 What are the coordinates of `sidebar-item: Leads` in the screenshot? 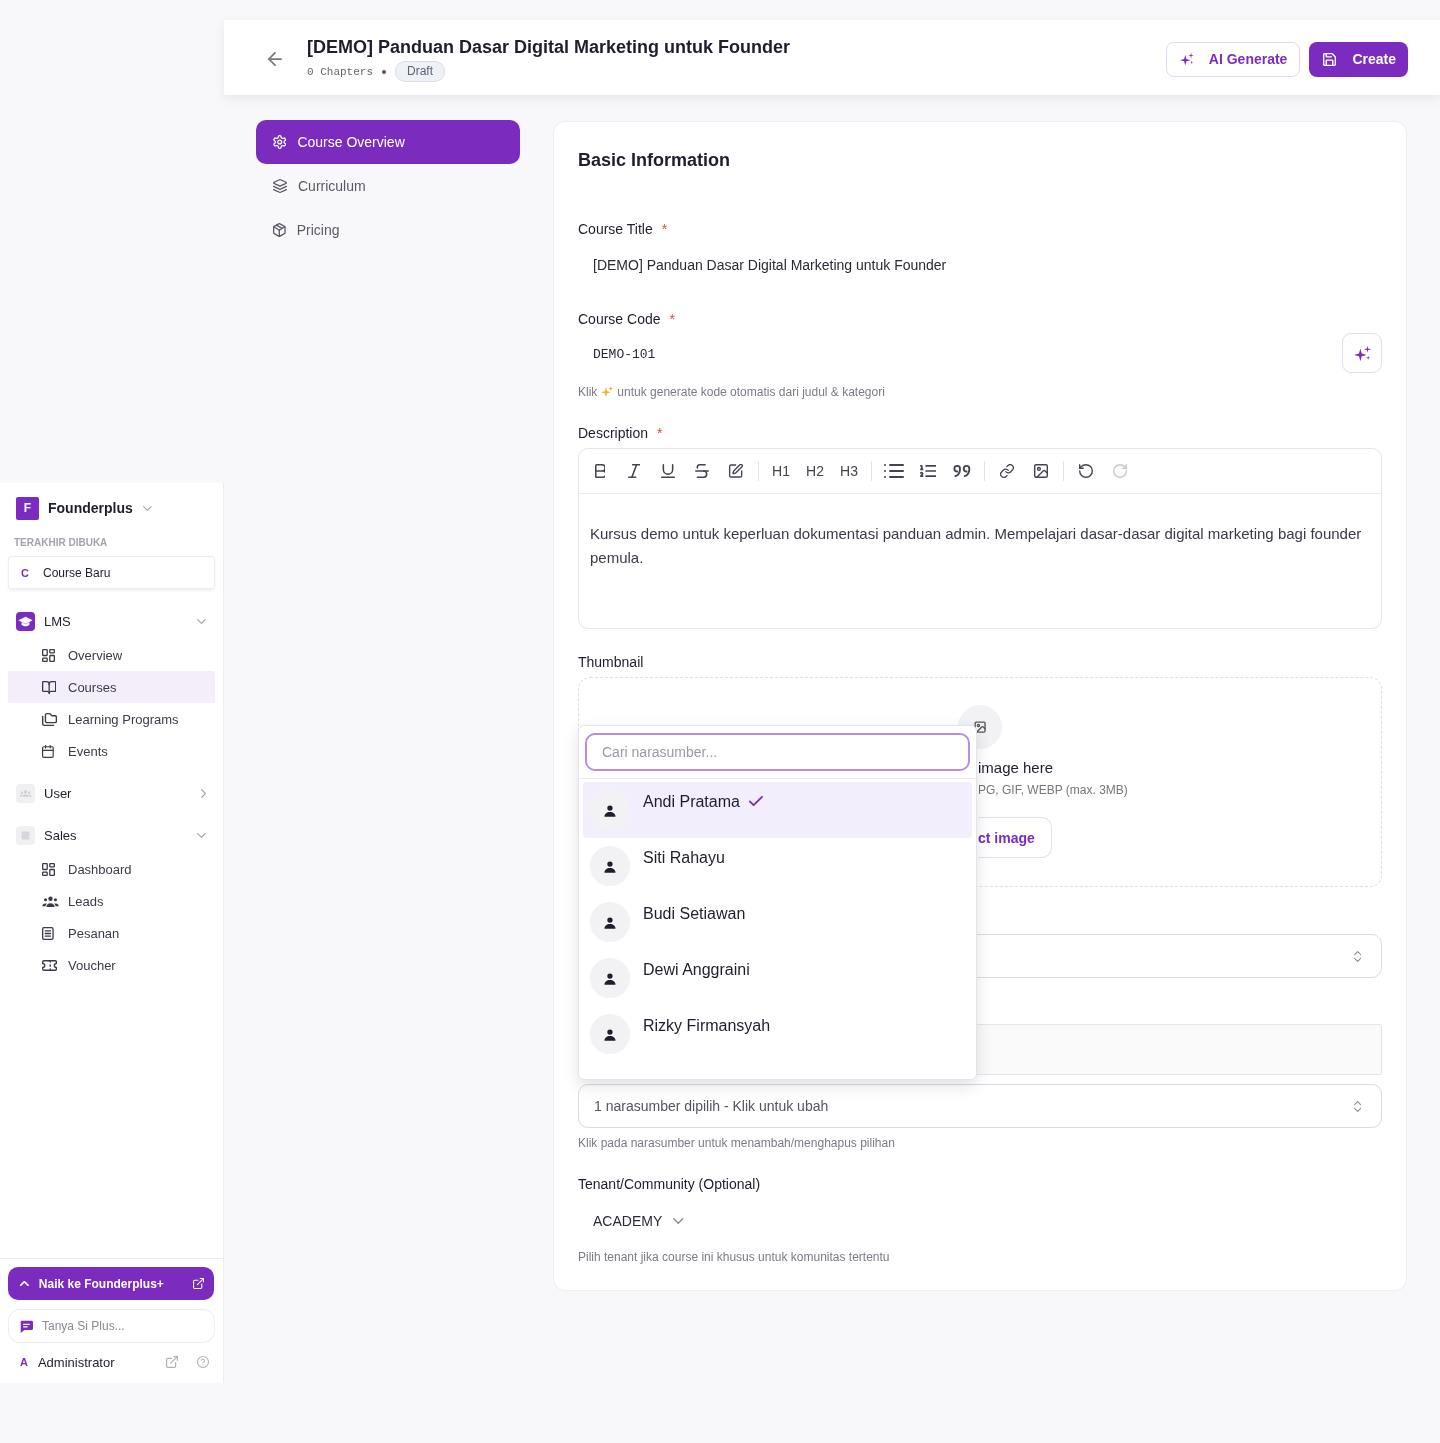 It's located at (111, 901).